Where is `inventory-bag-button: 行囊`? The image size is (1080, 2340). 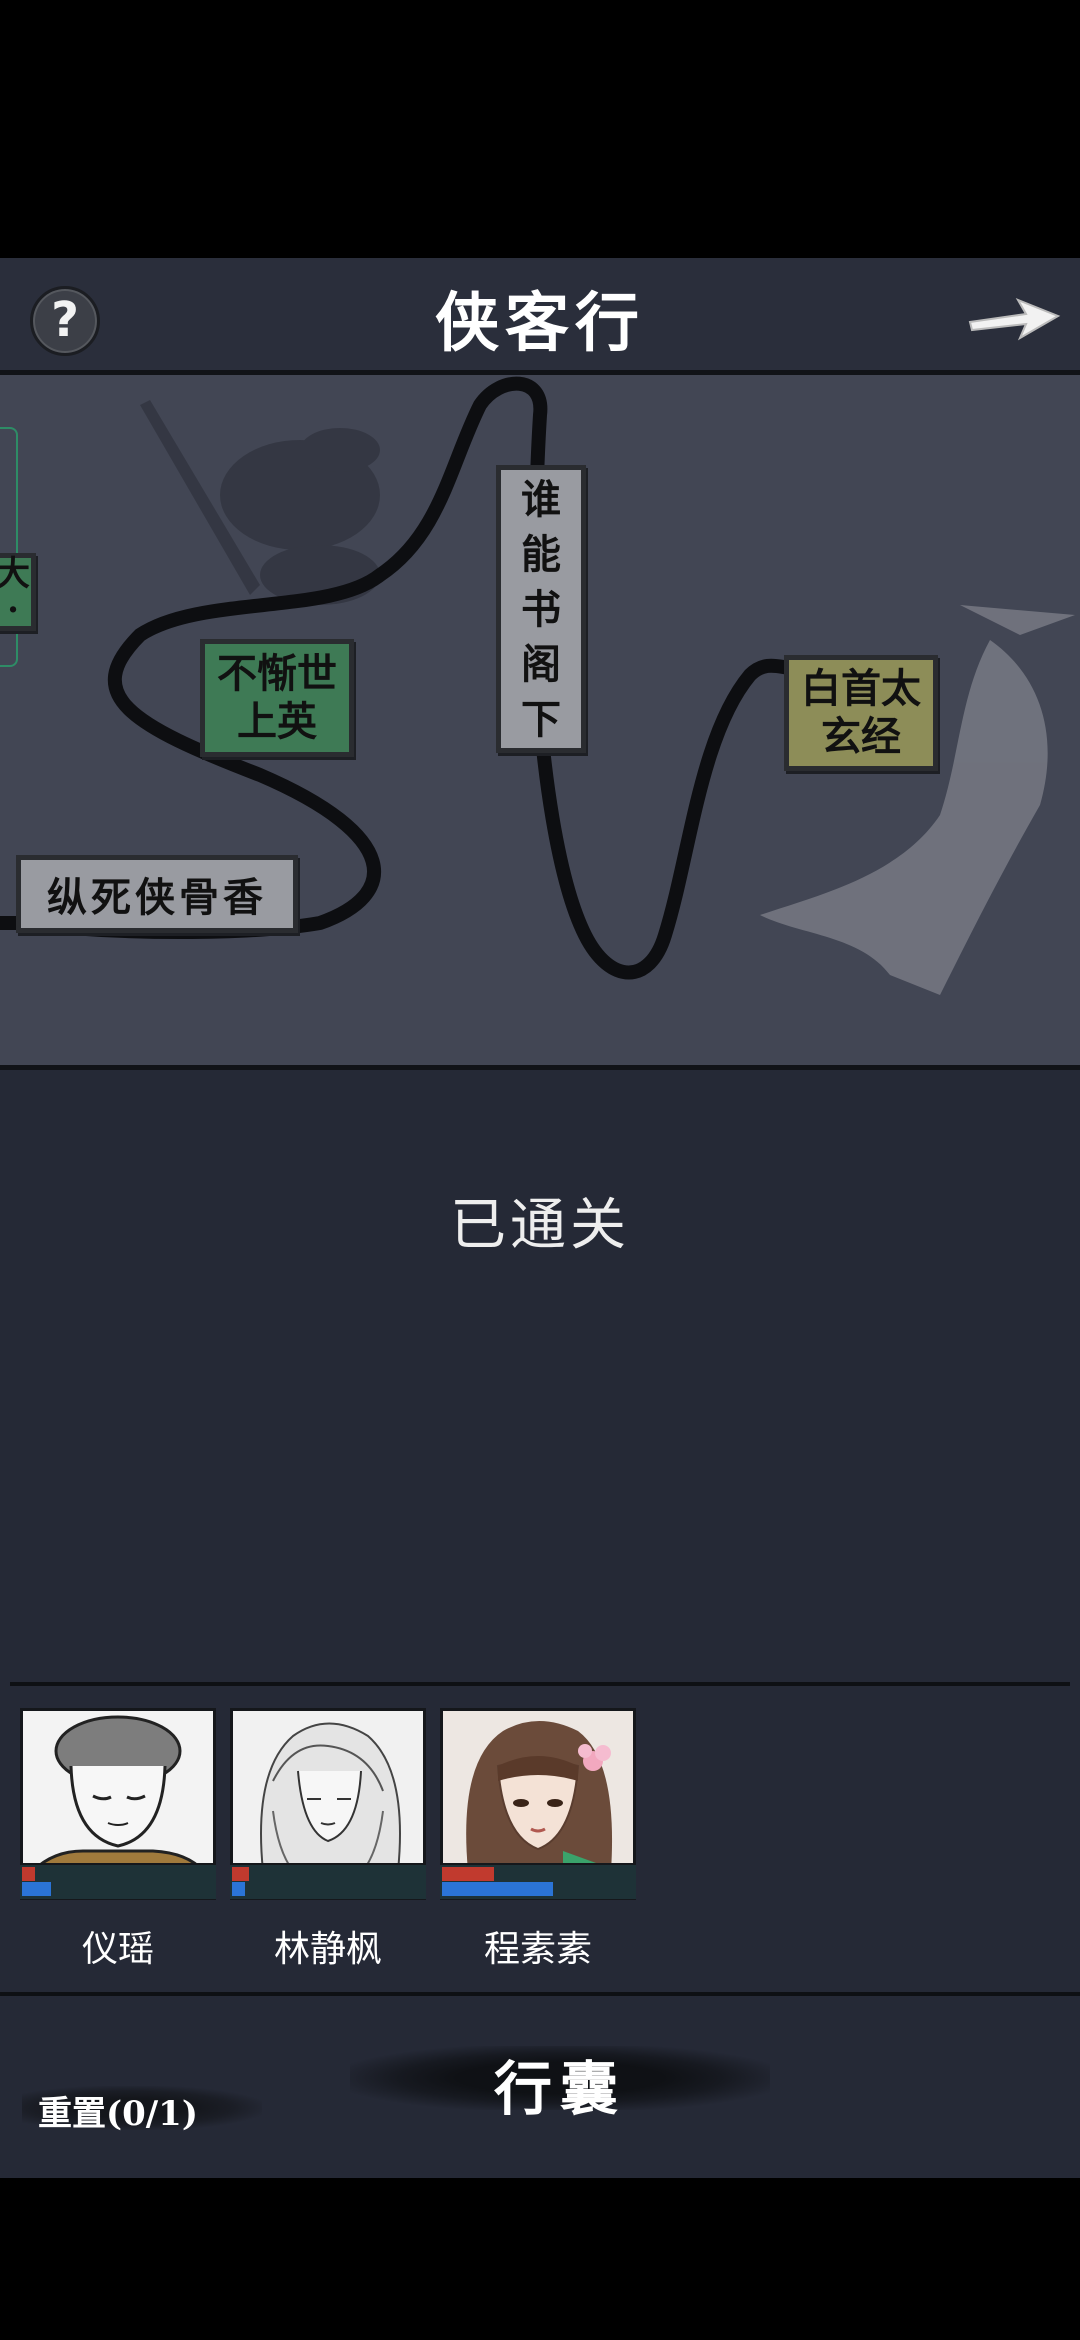 inventory-bag-button: 行囊 is located at coordinates (560, 2076).